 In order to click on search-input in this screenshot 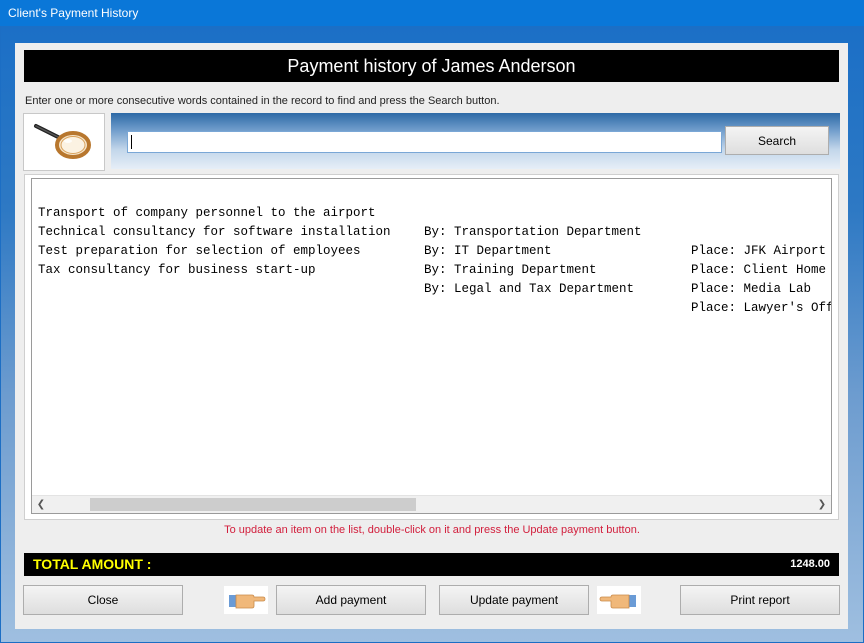, I will do `click(424, 142)`.